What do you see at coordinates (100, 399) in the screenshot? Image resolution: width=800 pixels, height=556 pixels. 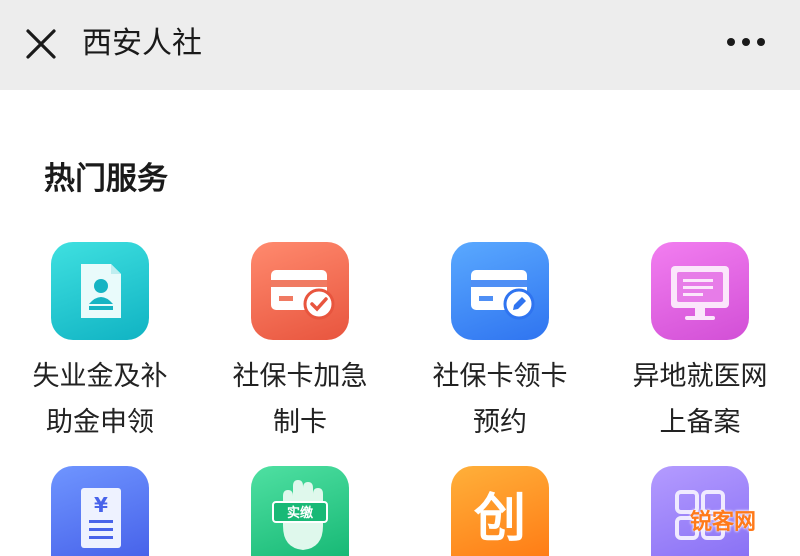 I see `service-label: 失业金及补 助金申领` at bounding box center [100, 399].